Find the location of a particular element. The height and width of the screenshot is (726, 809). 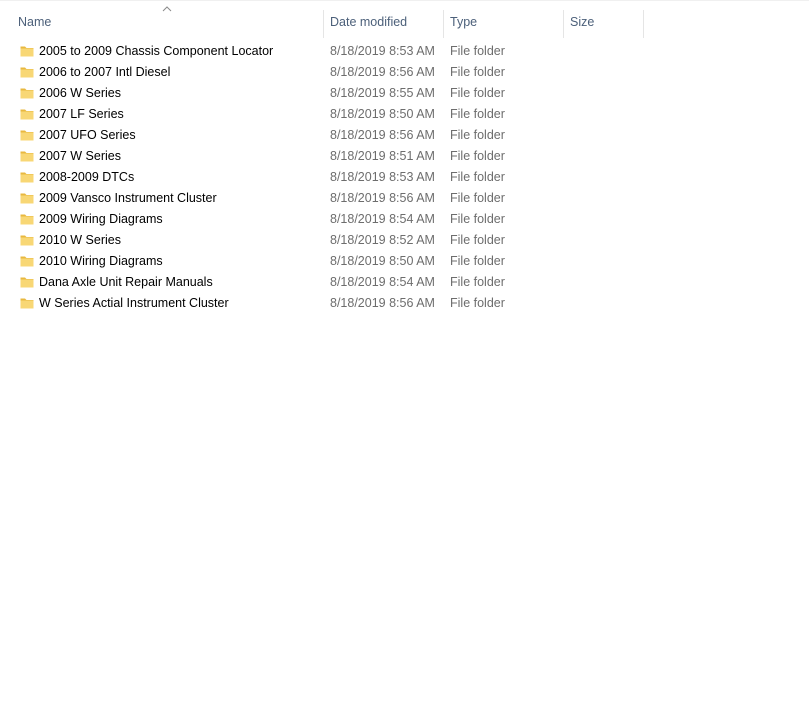

file-name: 2007 LF Series is located at coordinates (81, 114).